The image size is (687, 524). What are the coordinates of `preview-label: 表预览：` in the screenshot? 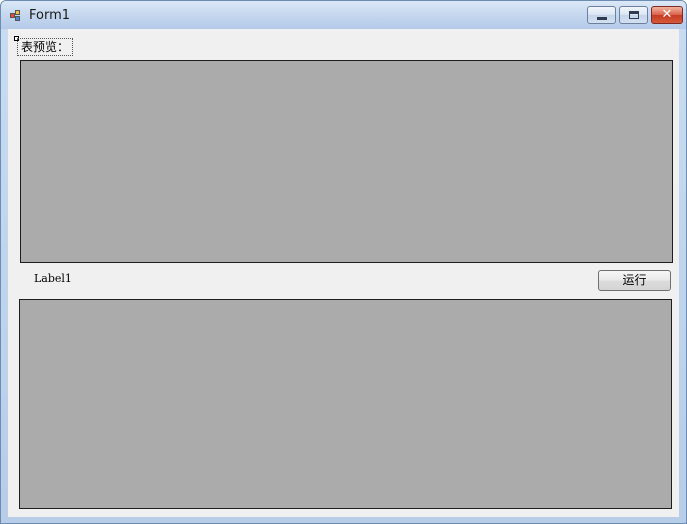 It's located at (45, 47).